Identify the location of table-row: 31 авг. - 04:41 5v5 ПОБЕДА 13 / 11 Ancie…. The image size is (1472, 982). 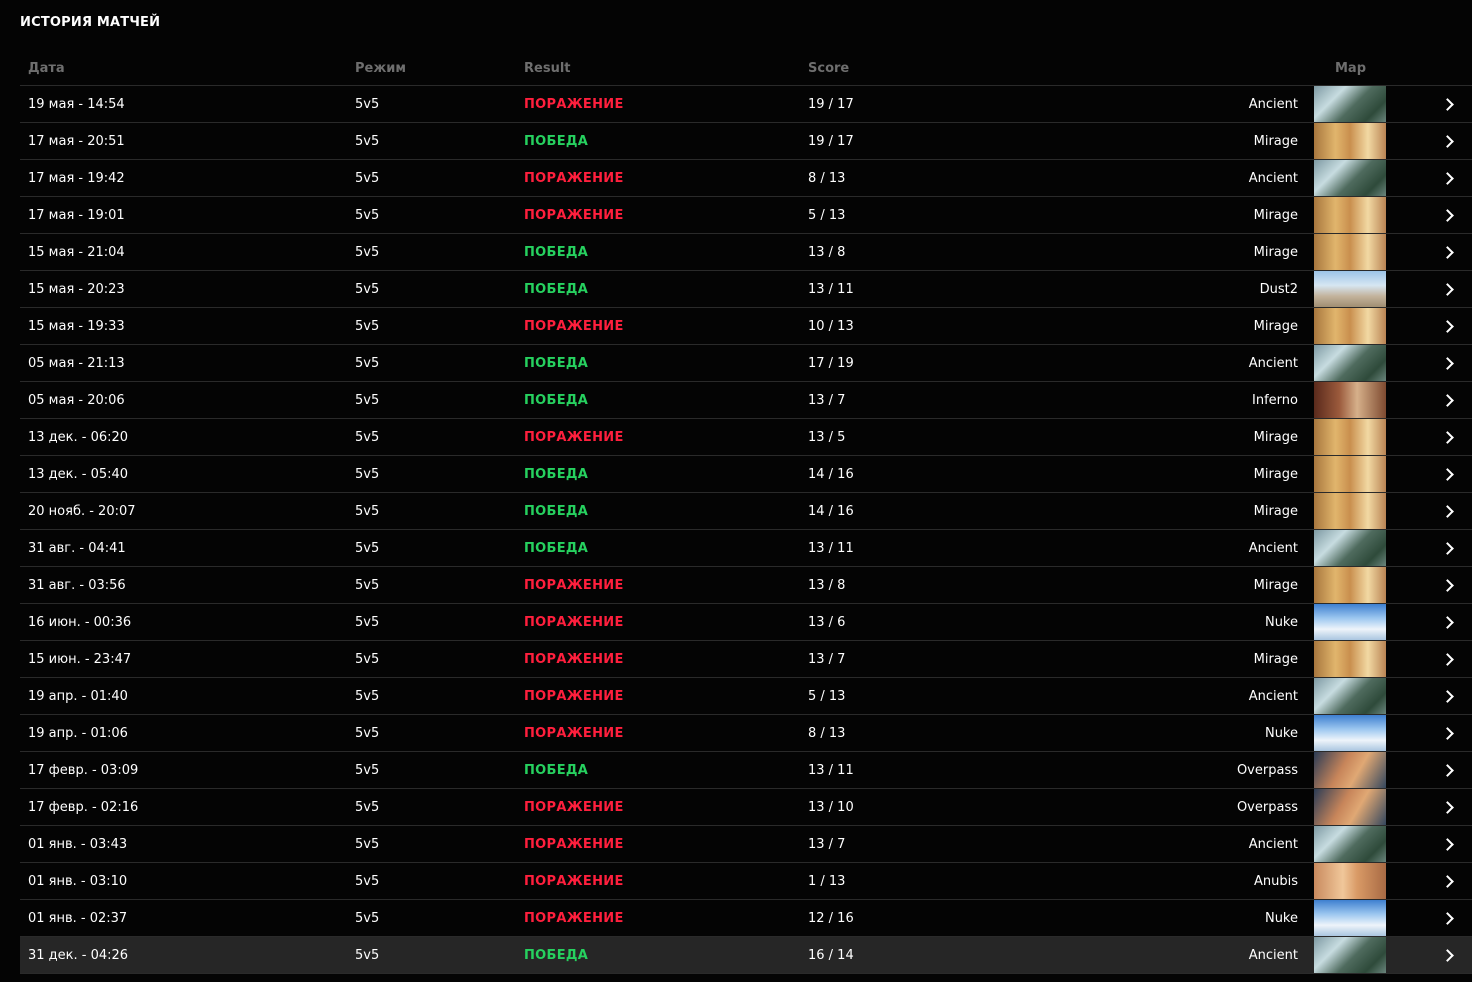
(746, 548).